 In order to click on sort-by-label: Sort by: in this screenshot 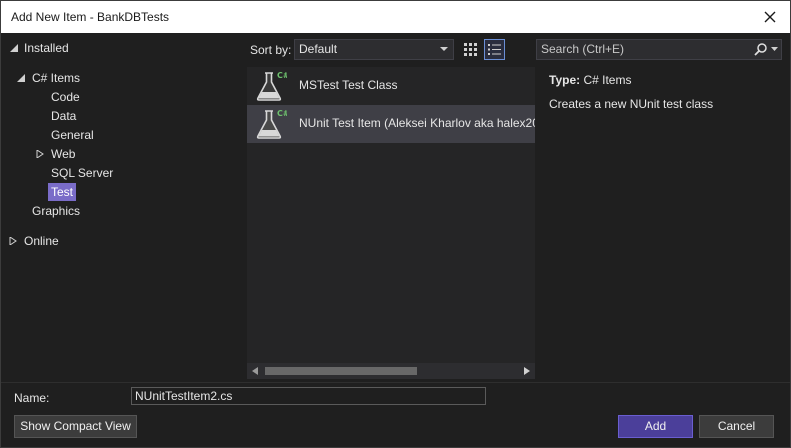, I will do `click(271, 50)`.